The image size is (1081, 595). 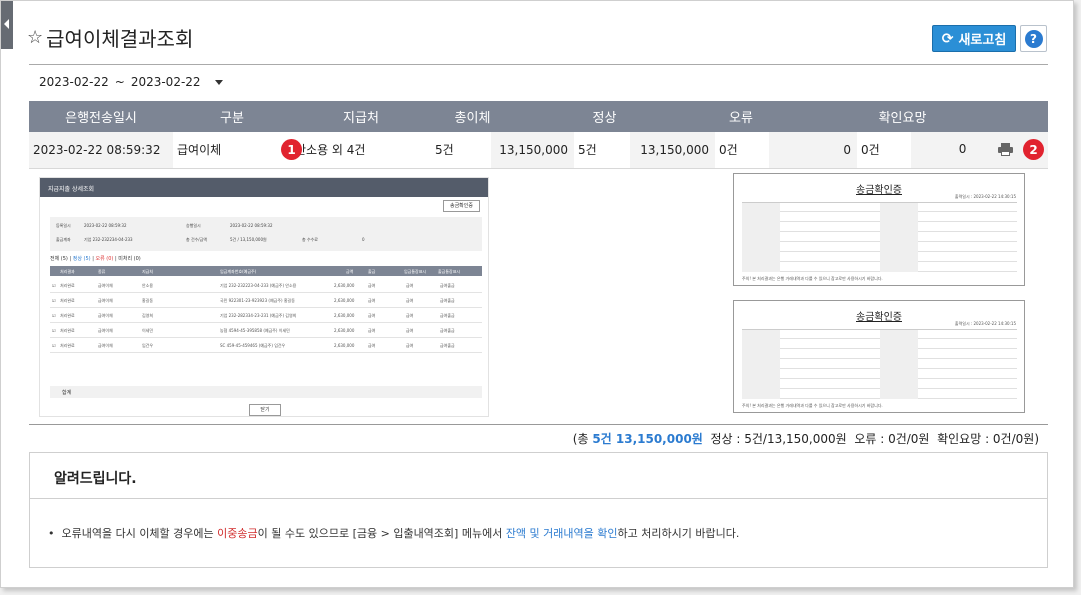 I want to click on col-type: 구분, so click(x=232, y=116).